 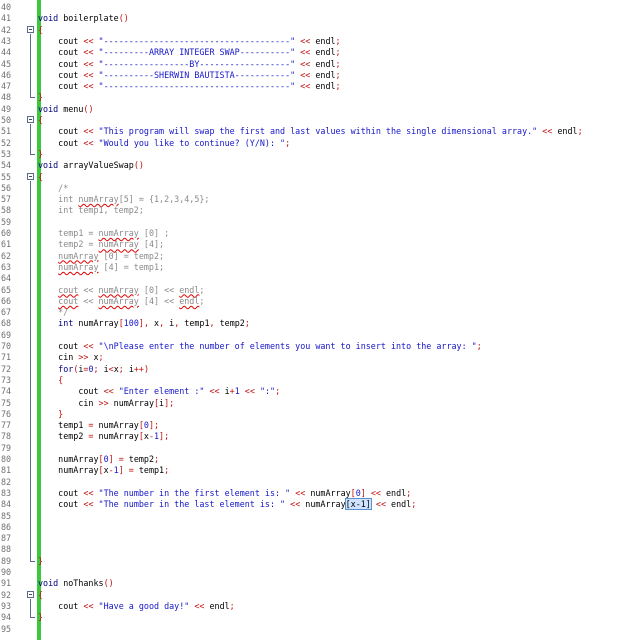 What do you see at coordinates (318, 425) in the screenshot?
I see `code-line: 77 temp1 = numArray[0];` at bounding box center [318, 425].